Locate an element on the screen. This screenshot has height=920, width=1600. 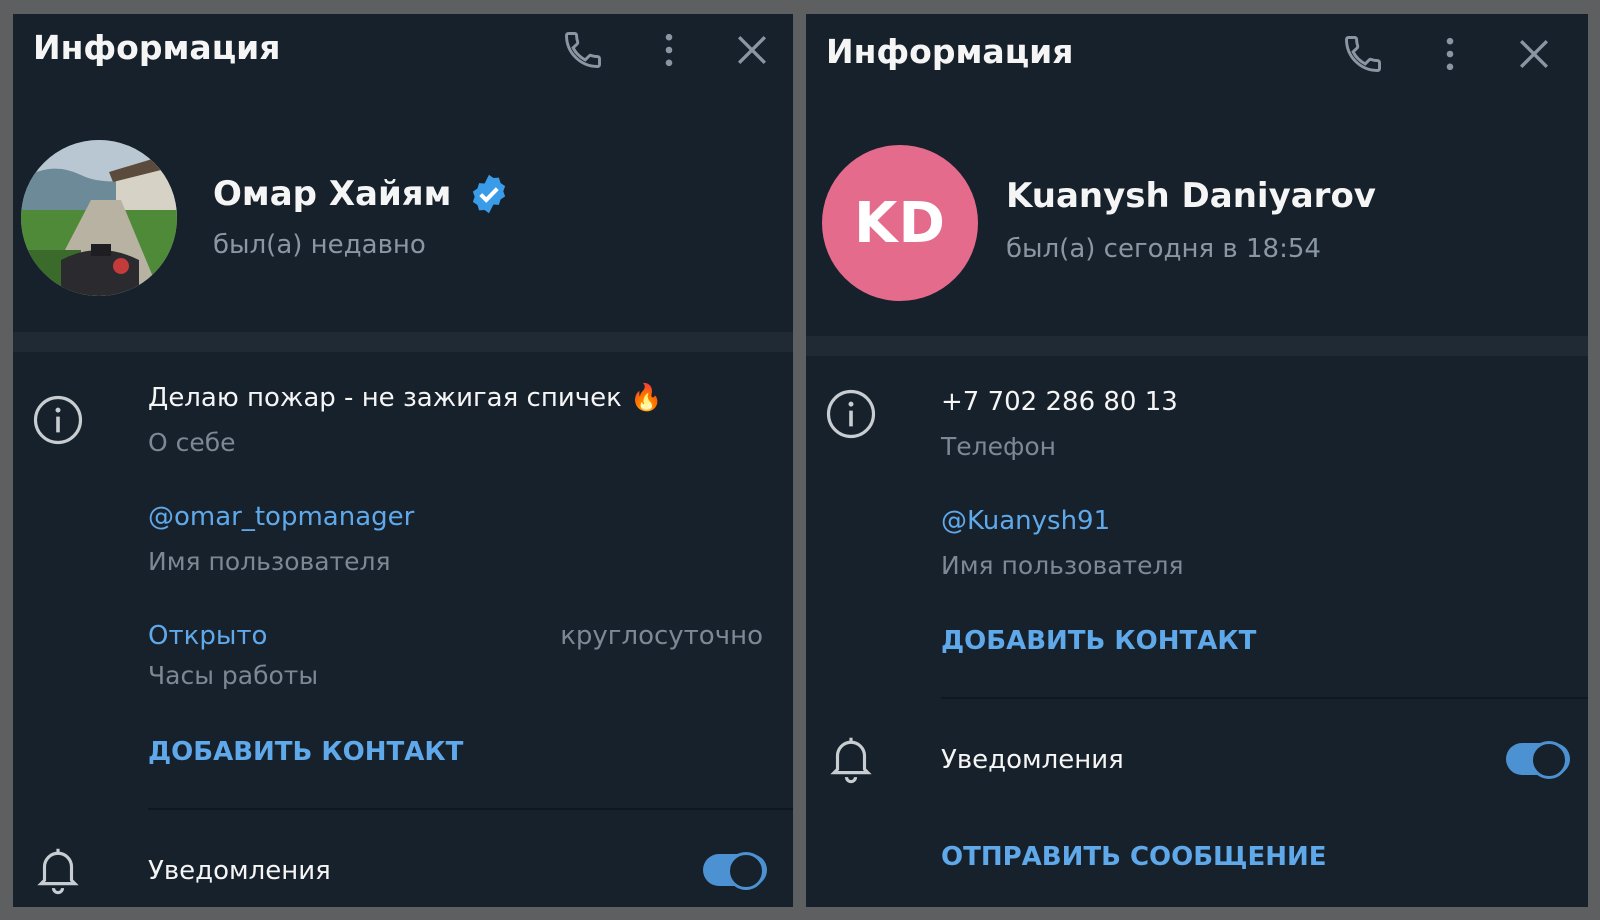
business-hours-status: Открыто is located at coordinates (207, 636).